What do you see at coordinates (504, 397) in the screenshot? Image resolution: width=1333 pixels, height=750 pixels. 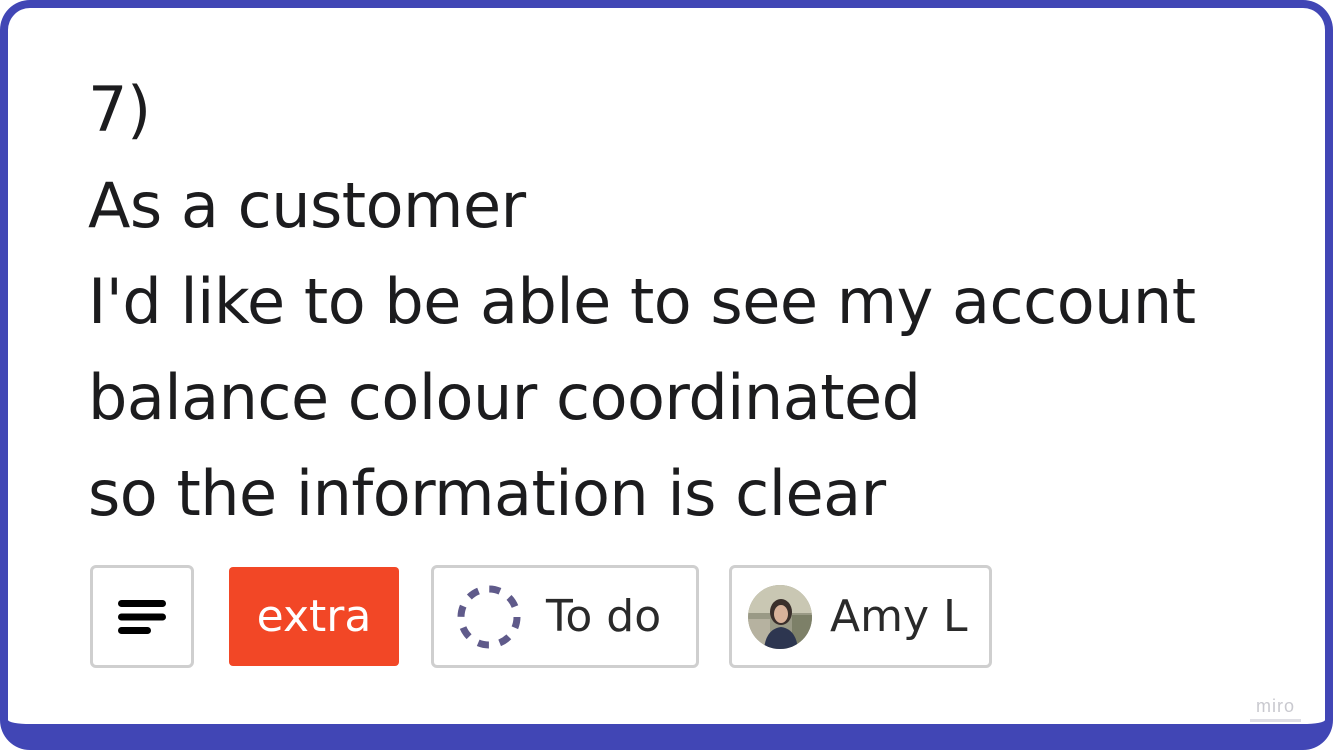 I see `story-line-want-cont: balance colour coordinated` at bounding box center [504, 397].